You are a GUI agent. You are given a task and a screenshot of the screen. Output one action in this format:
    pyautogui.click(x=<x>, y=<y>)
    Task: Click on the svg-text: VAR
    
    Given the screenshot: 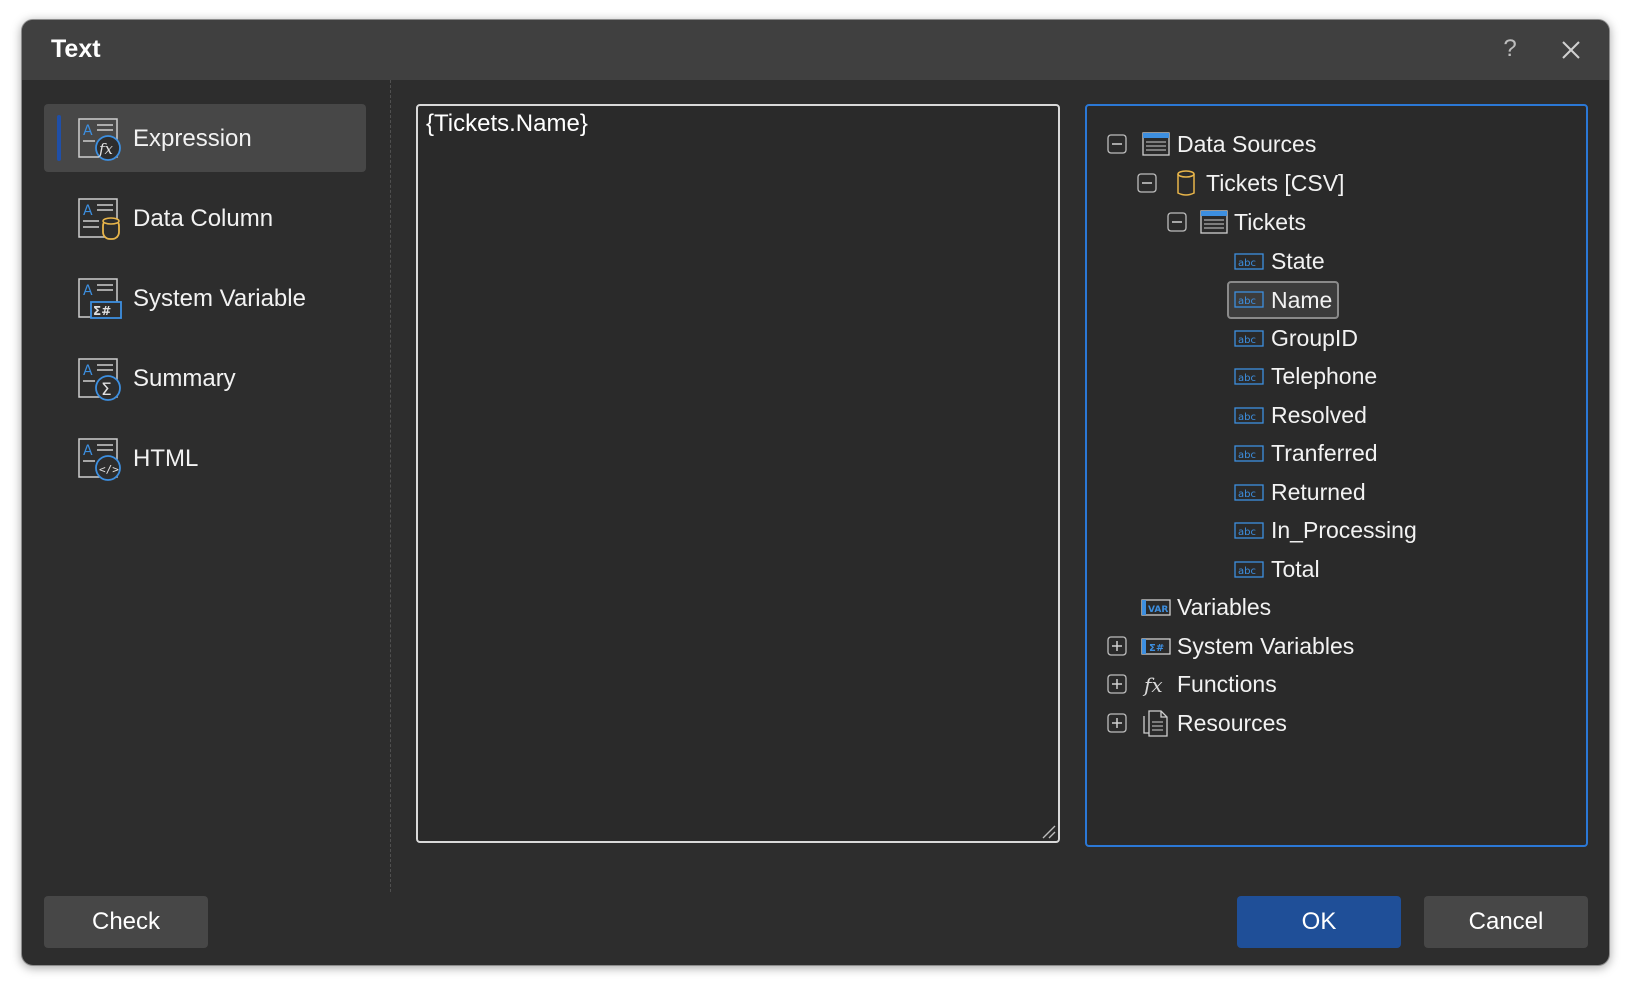 What is the action you would take?
    pyautogui.click(x=1158, y=610)
    